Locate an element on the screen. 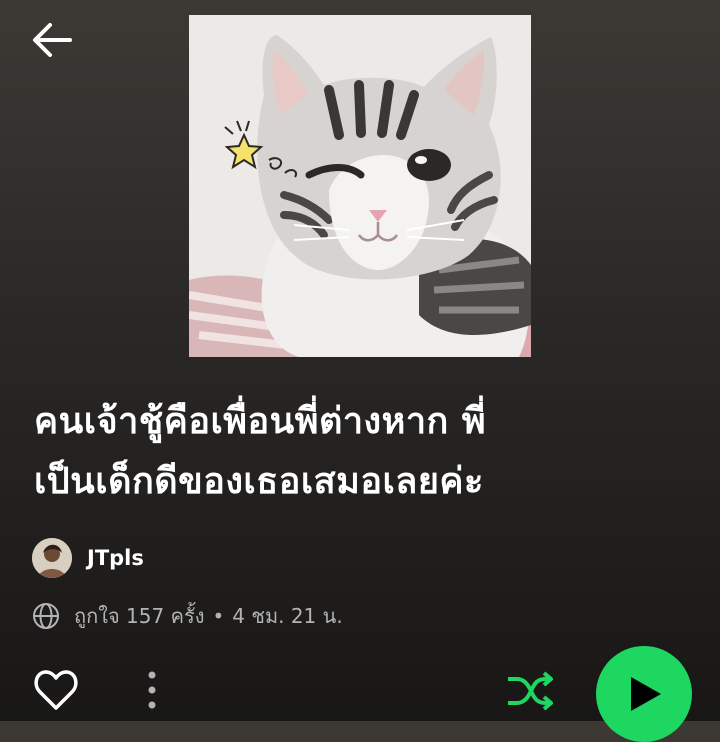 This screenshot has height=742, width=720. avatar is located at coordinates (52, 558).